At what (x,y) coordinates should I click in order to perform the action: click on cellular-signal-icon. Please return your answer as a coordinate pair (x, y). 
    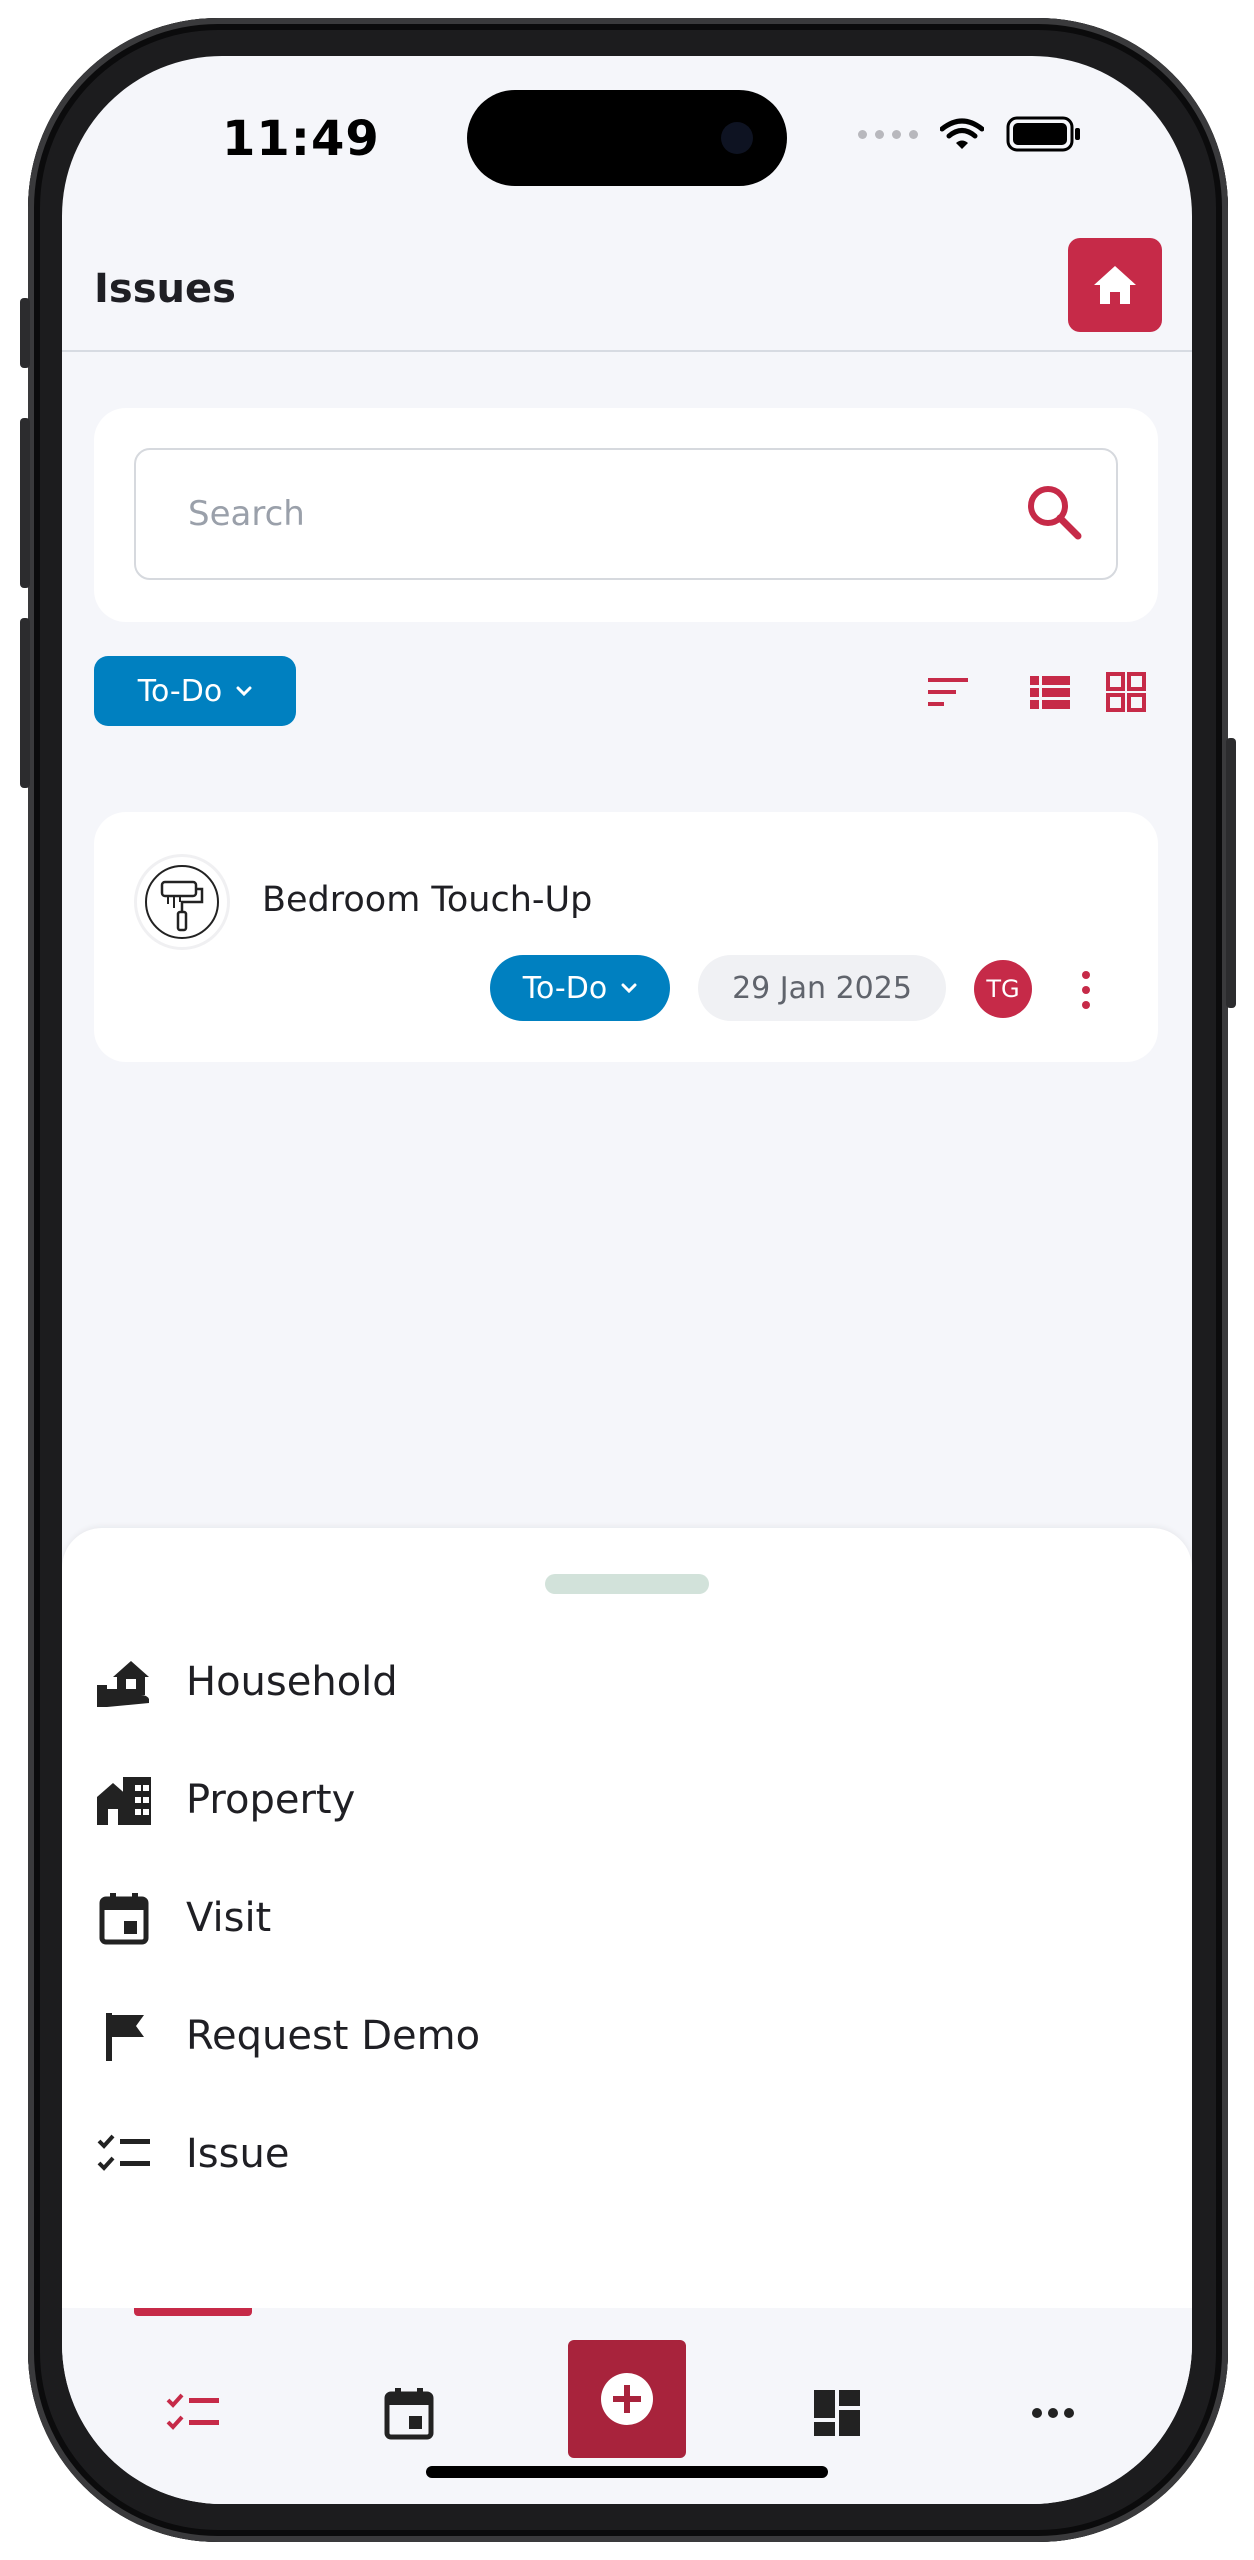
    Looking at the image, I should click on (888, 134).